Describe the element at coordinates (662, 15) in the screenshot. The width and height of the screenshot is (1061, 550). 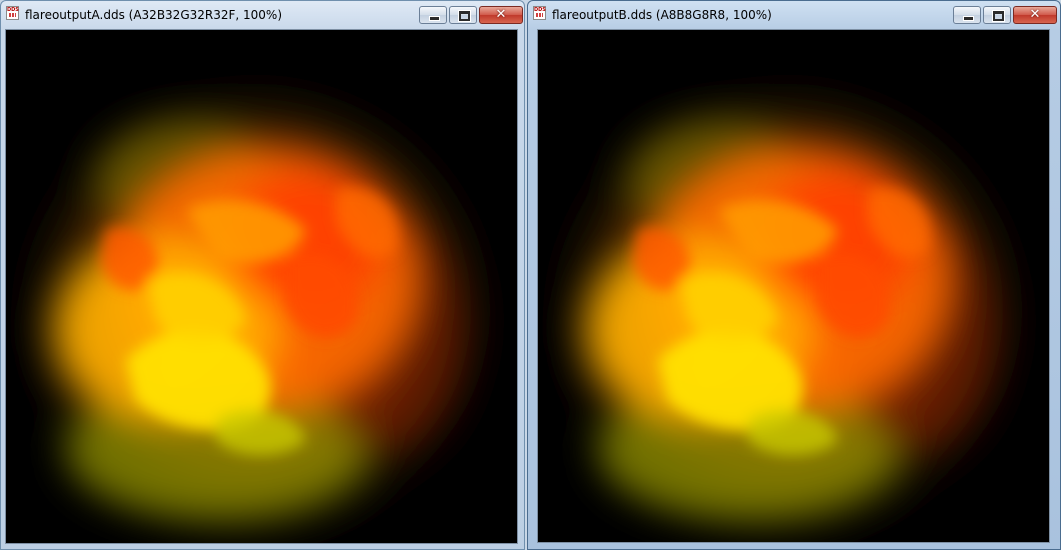
I see `window-title: flareoutputB.dds (A8B8G8R8, 100%)` at that location.